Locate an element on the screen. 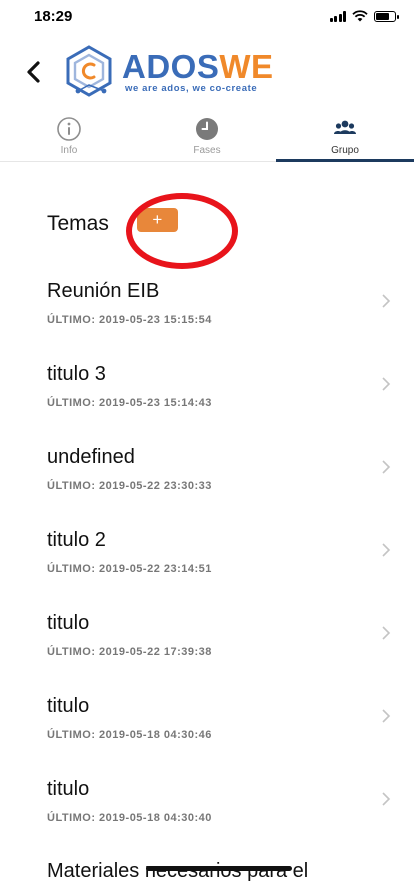  tab-info-label: Info is located at coordinates (69, 150).